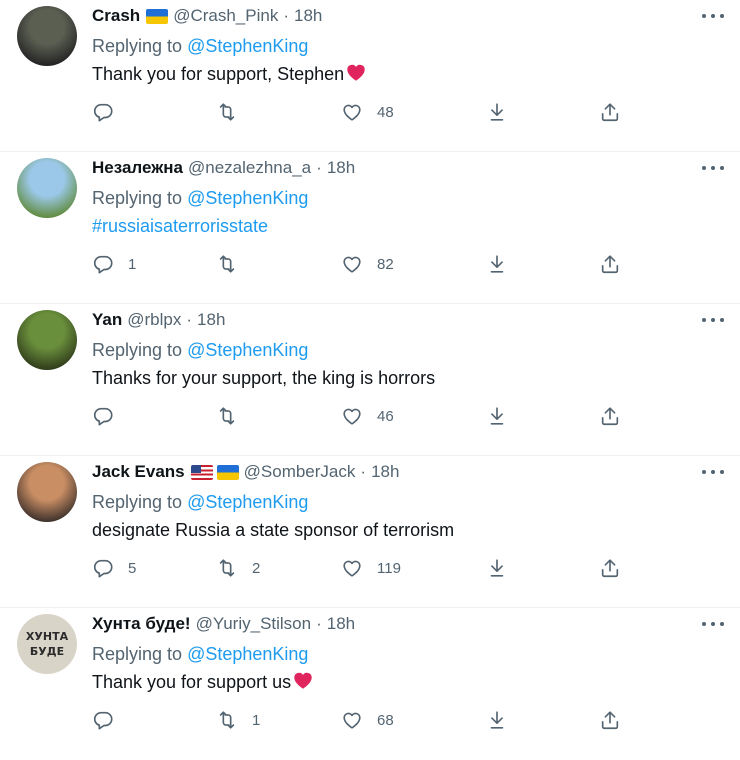  What do you see at coordinates (408, 720) in the screenshot?
I see `action-bar: 1 68` at bounding box center [408, 720].